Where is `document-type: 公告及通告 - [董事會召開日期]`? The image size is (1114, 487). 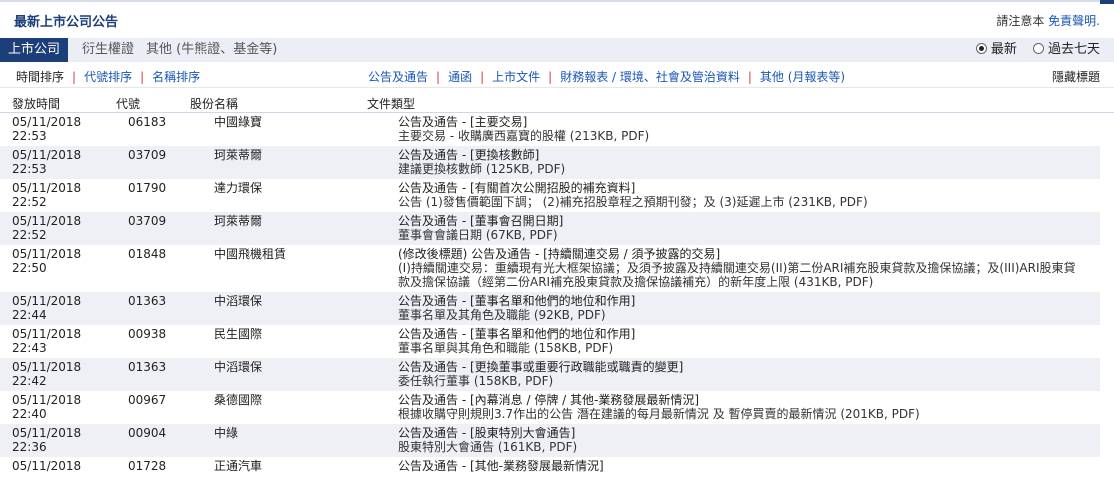
document-type: 公告及通告 - [董事會召開日期] is located at coordinates (481, 221).